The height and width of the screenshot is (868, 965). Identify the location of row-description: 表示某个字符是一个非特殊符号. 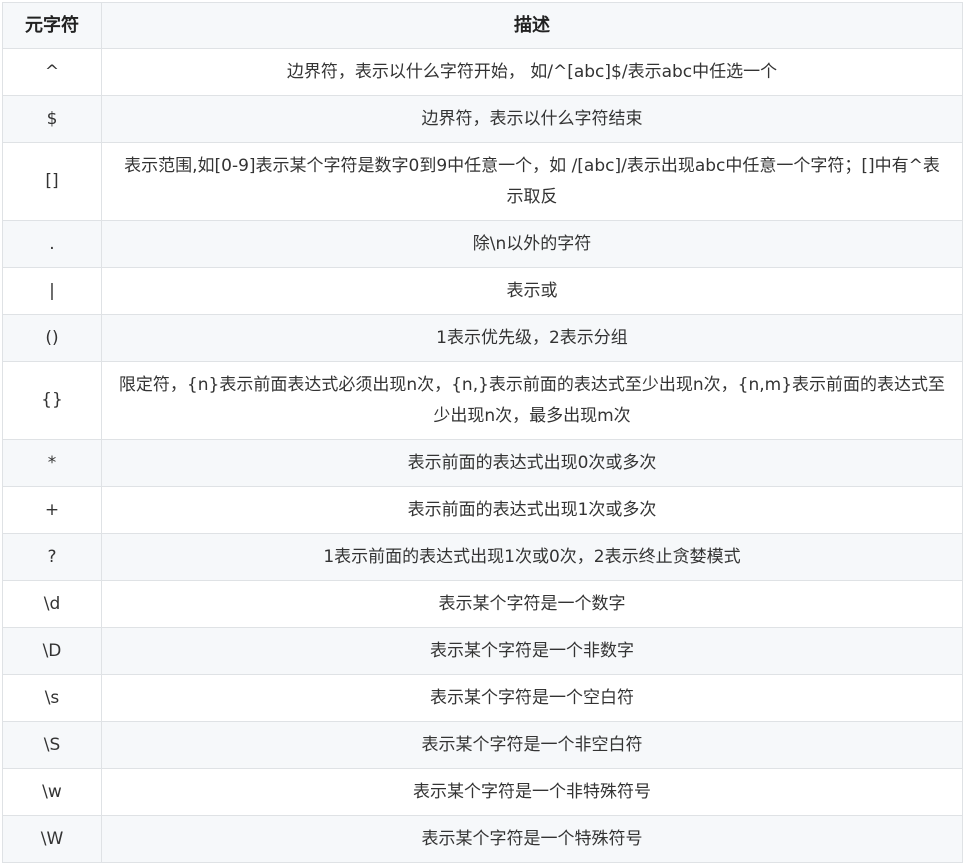
(532, 792).